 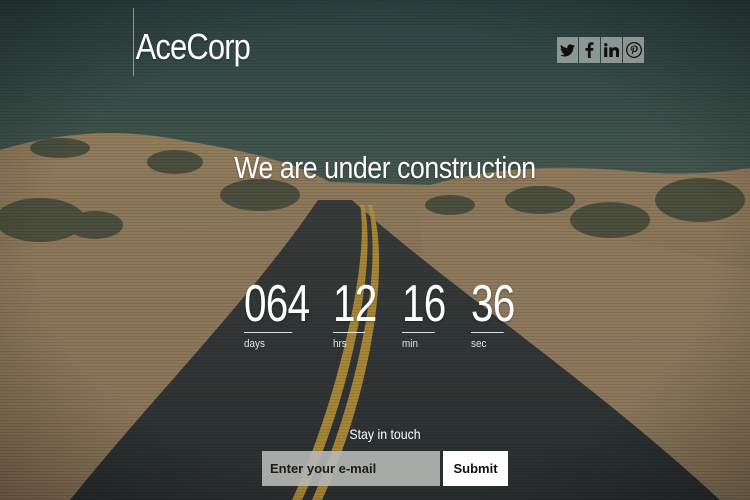 What do you see at coordinates (351, 468) in the screenshot?
I see `email-input` at bounding box center [351, 468].